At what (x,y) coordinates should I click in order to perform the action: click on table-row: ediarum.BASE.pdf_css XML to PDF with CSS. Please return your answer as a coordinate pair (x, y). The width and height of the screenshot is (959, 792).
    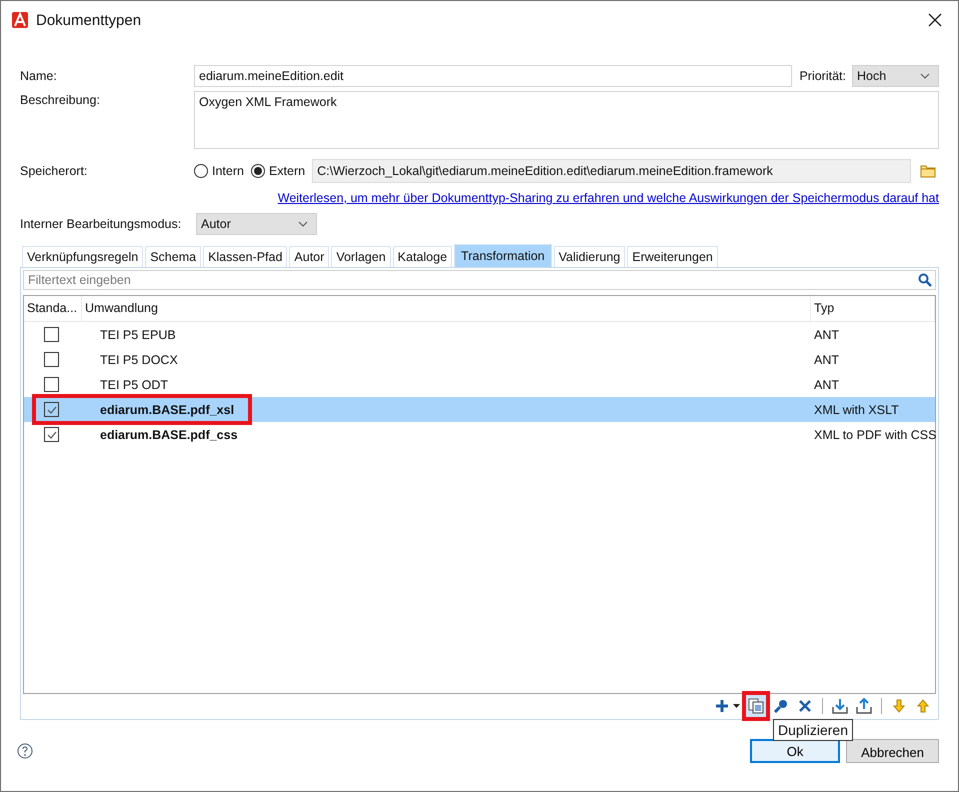
    Looking at the image, I should click on (479, 434).